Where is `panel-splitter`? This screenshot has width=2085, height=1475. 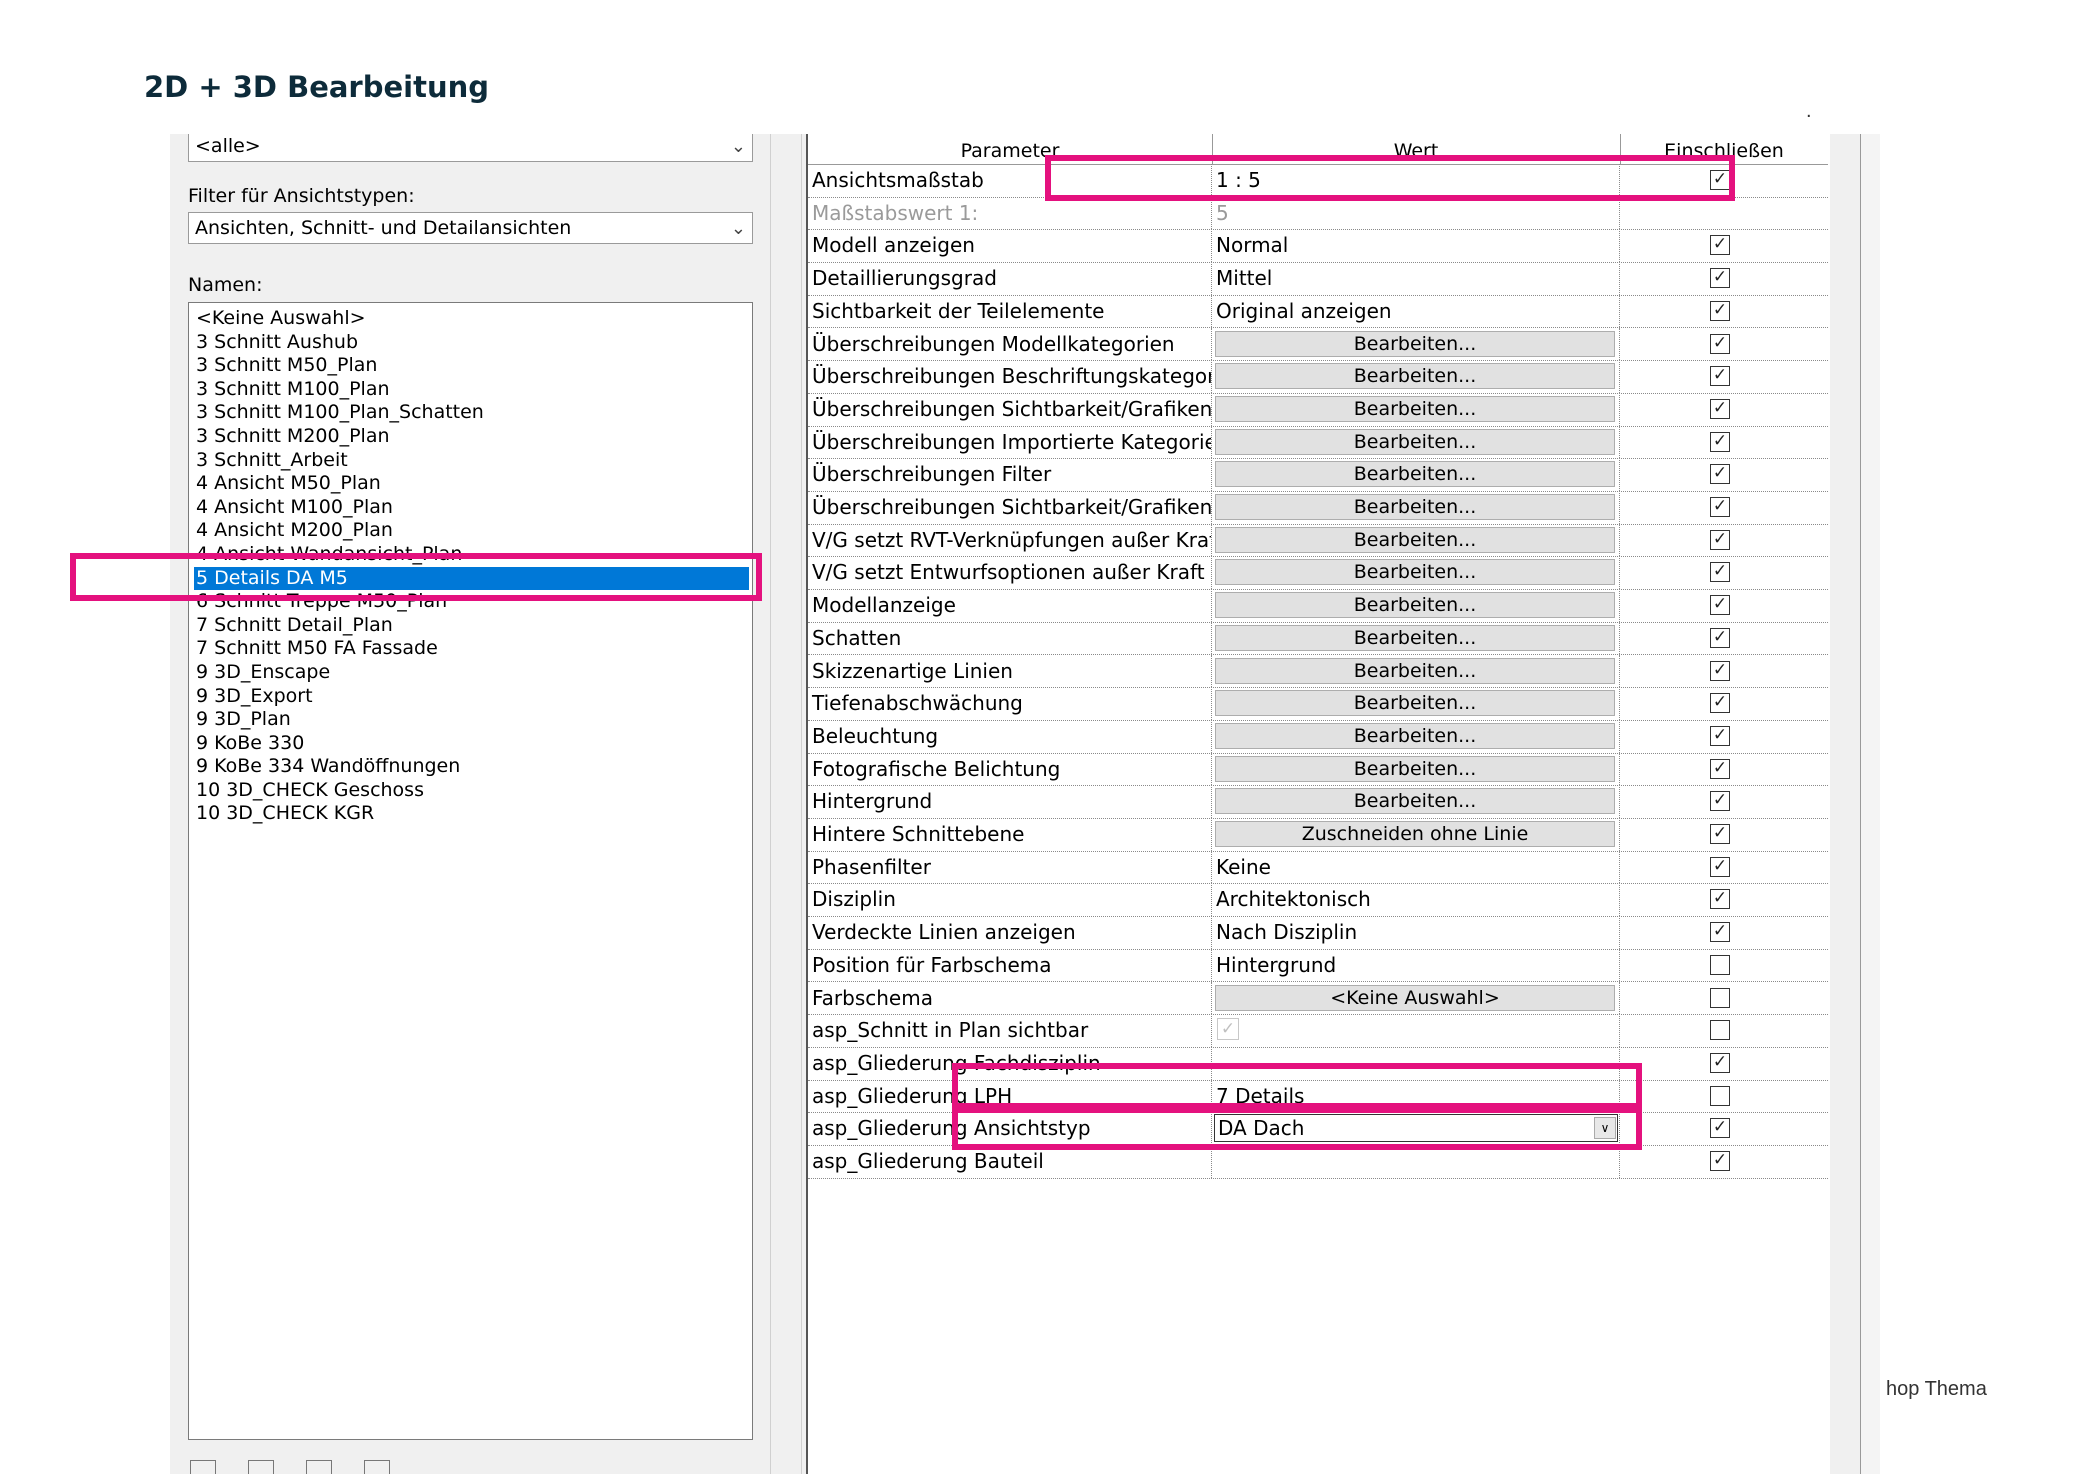
panel-splitter is located at coordinates (786, 804).